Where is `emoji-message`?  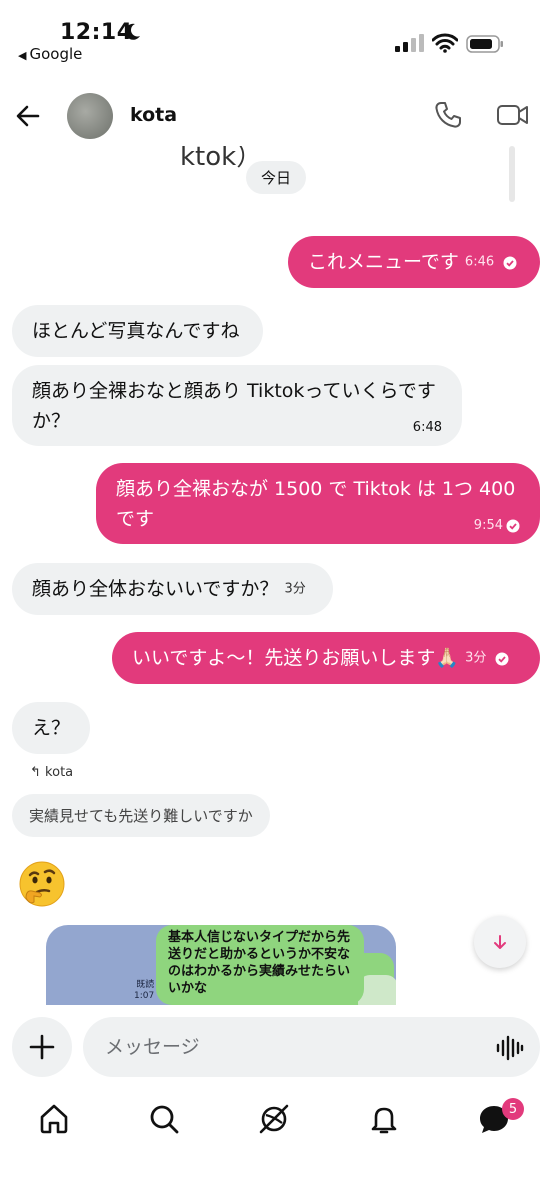
emoji-message is located at coordinates (42, 884).